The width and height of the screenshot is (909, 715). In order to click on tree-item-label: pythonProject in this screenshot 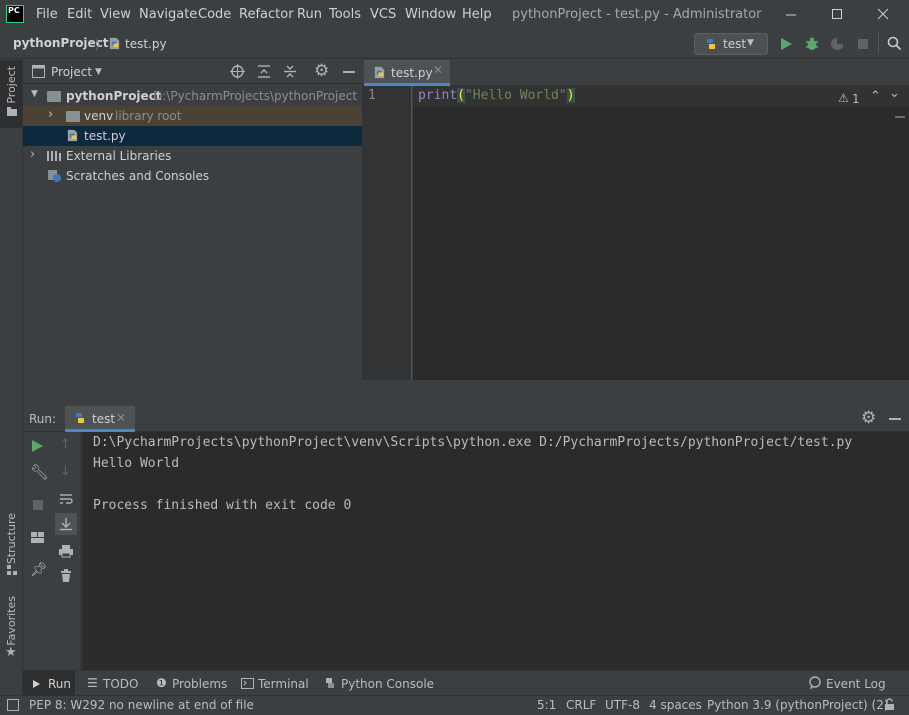, I will do `click(114, 96)`.